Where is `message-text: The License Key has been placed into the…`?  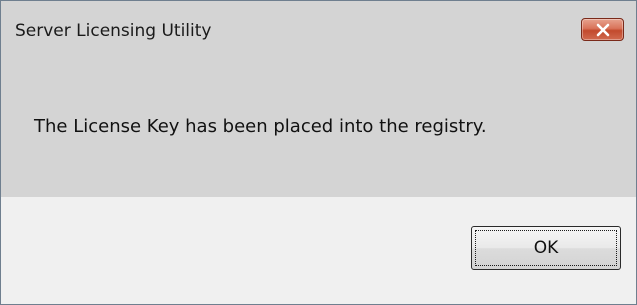
message-text: The License Key has been placed into the… is located at coordinates (260, 126).